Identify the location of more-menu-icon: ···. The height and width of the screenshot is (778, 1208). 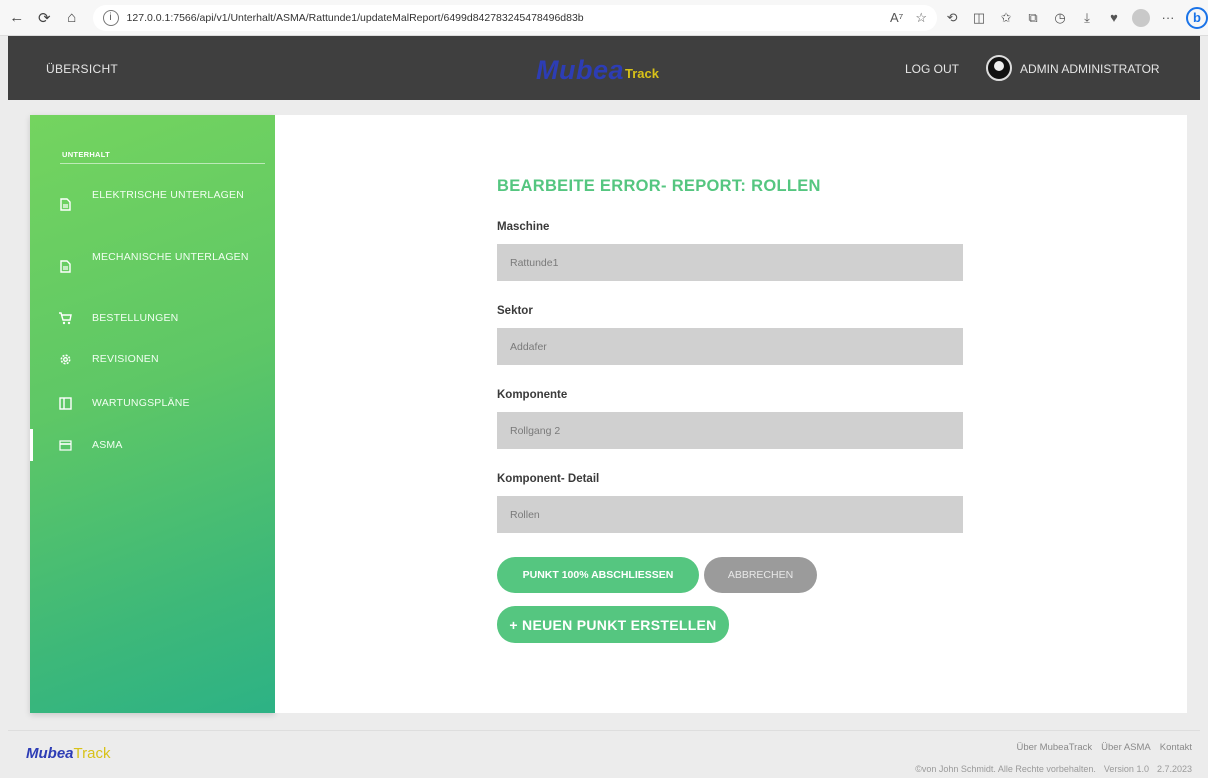
(1168, 17).